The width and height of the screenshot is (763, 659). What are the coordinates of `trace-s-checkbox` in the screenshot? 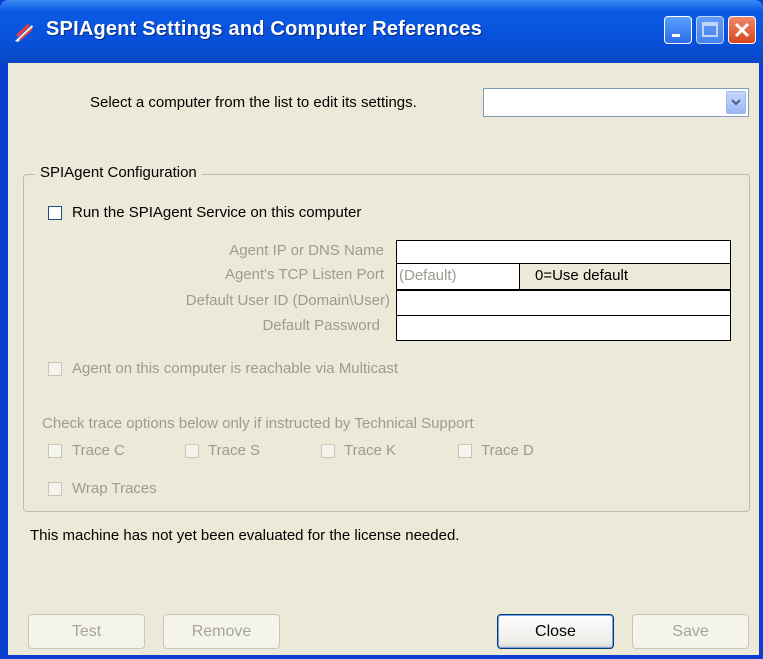 It's located at (192, 451).